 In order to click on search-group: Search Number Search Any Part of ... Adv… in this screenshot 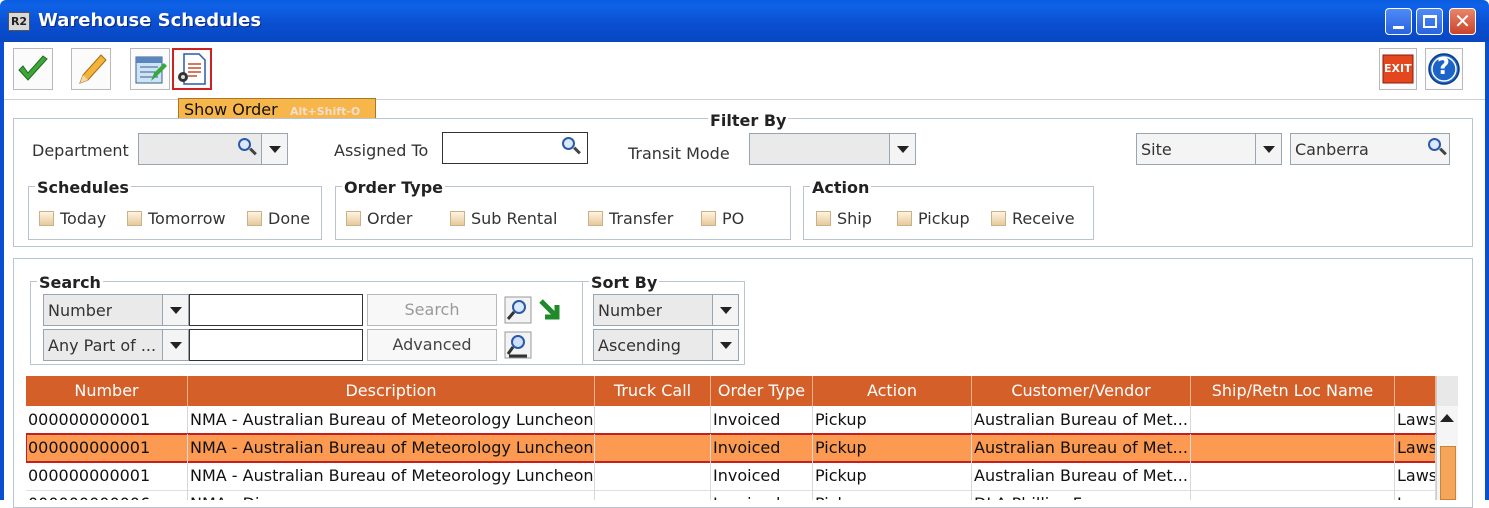, I will do `click(307, 319)`.